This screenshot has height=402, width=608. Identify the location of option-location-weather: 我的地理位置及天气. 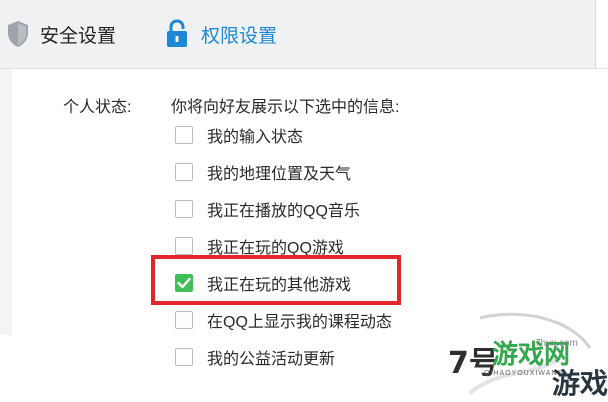
(263, 172).